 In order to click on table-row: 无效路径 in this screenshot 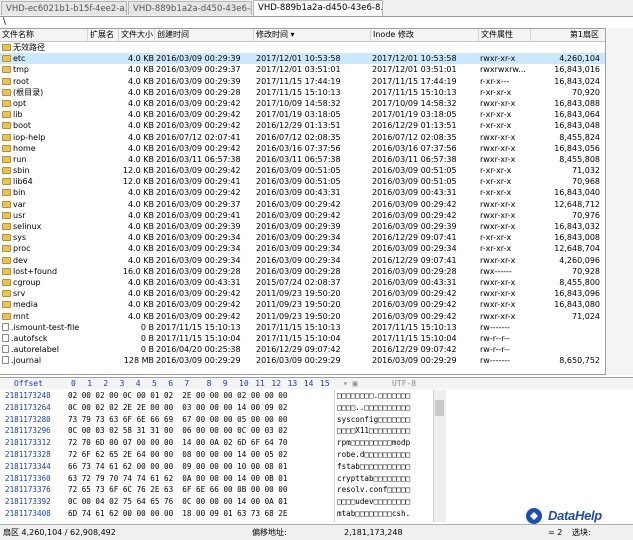, I will do `click(302, 47)`.